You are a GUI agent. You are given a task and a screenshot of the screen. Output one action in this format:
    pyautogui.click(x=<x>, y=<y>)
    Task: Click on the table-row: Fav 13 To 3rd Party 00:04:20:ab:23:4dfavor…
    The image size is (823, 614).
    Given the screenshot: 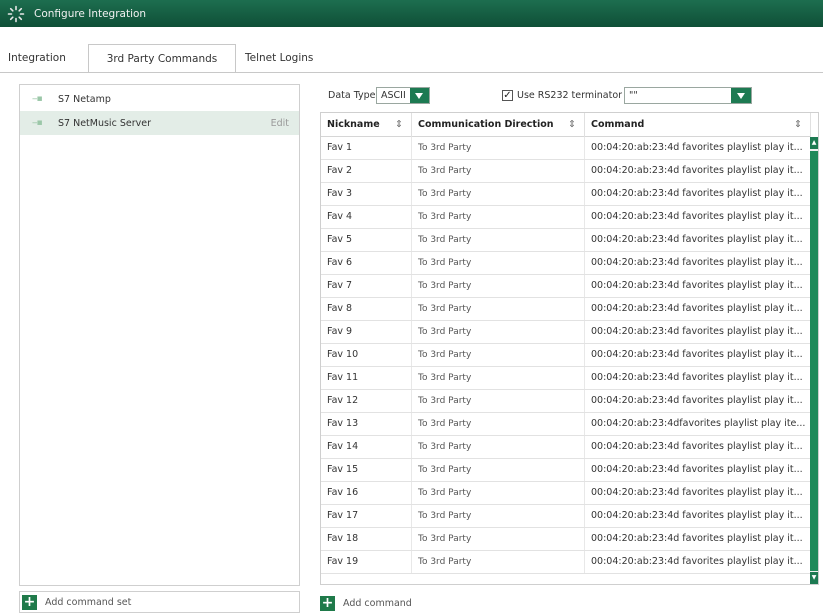 What is the action you would take?
    pyautogui.click(x=566, y=424)
    